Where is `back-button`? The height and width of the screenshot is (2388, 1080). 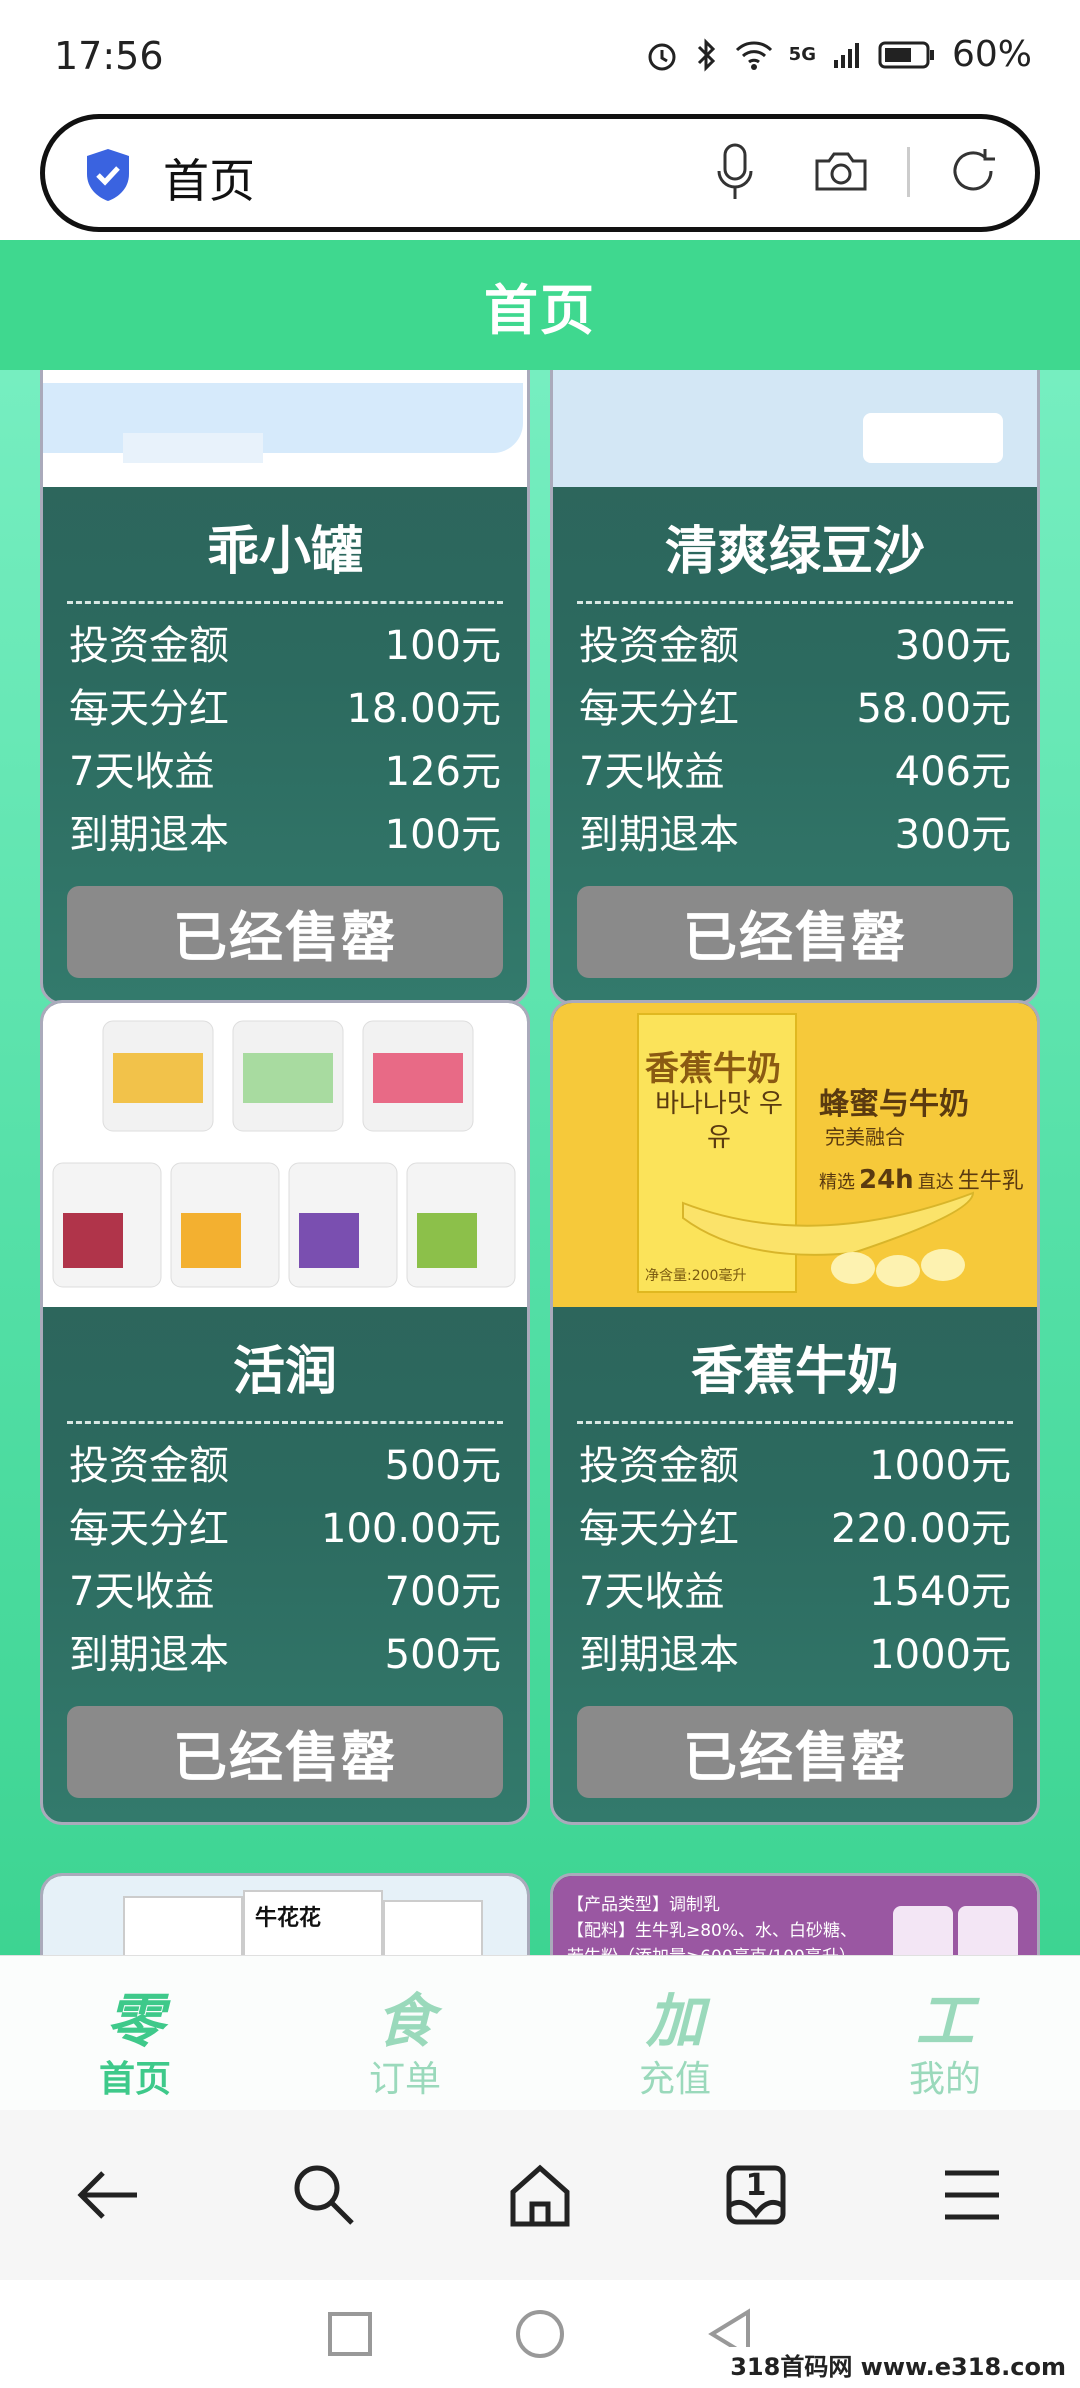 back-button is located at coordinates (108, 2195).